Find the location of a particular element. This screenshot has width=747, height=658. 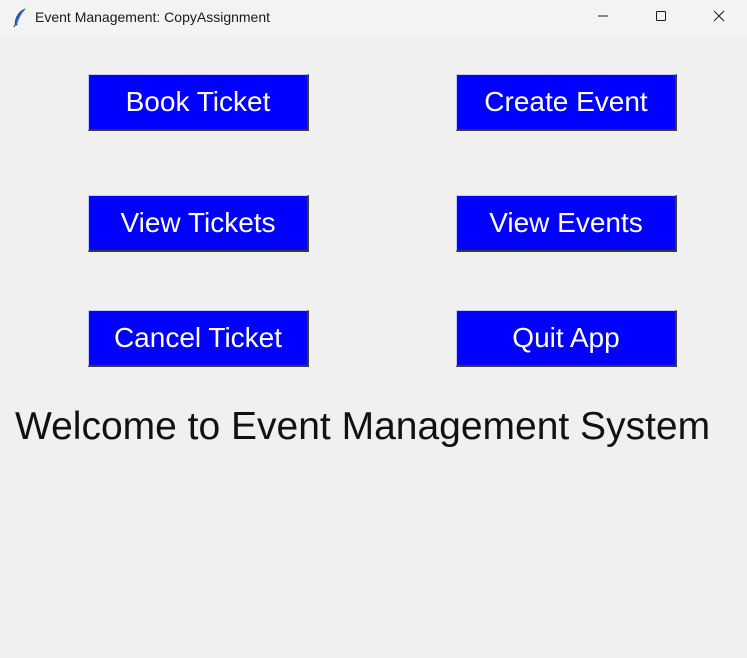

minimize-icon is located at coordinates (603, 18).